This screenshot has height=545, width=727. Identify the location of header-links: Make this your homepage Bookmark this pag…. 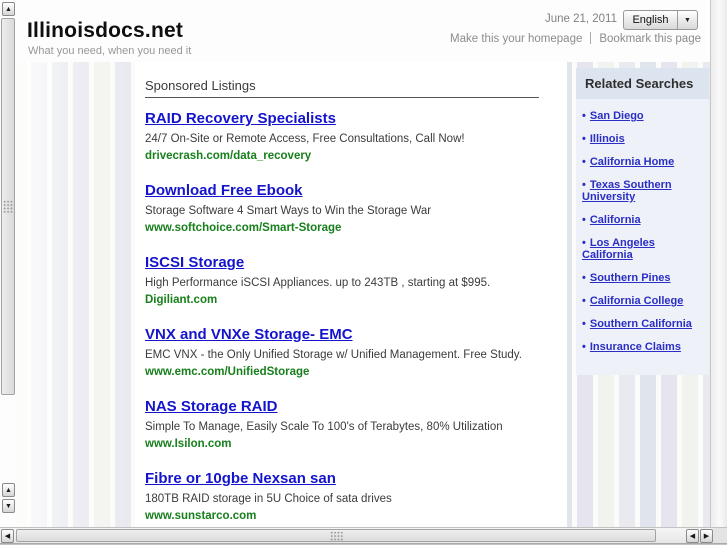
(575, 38).